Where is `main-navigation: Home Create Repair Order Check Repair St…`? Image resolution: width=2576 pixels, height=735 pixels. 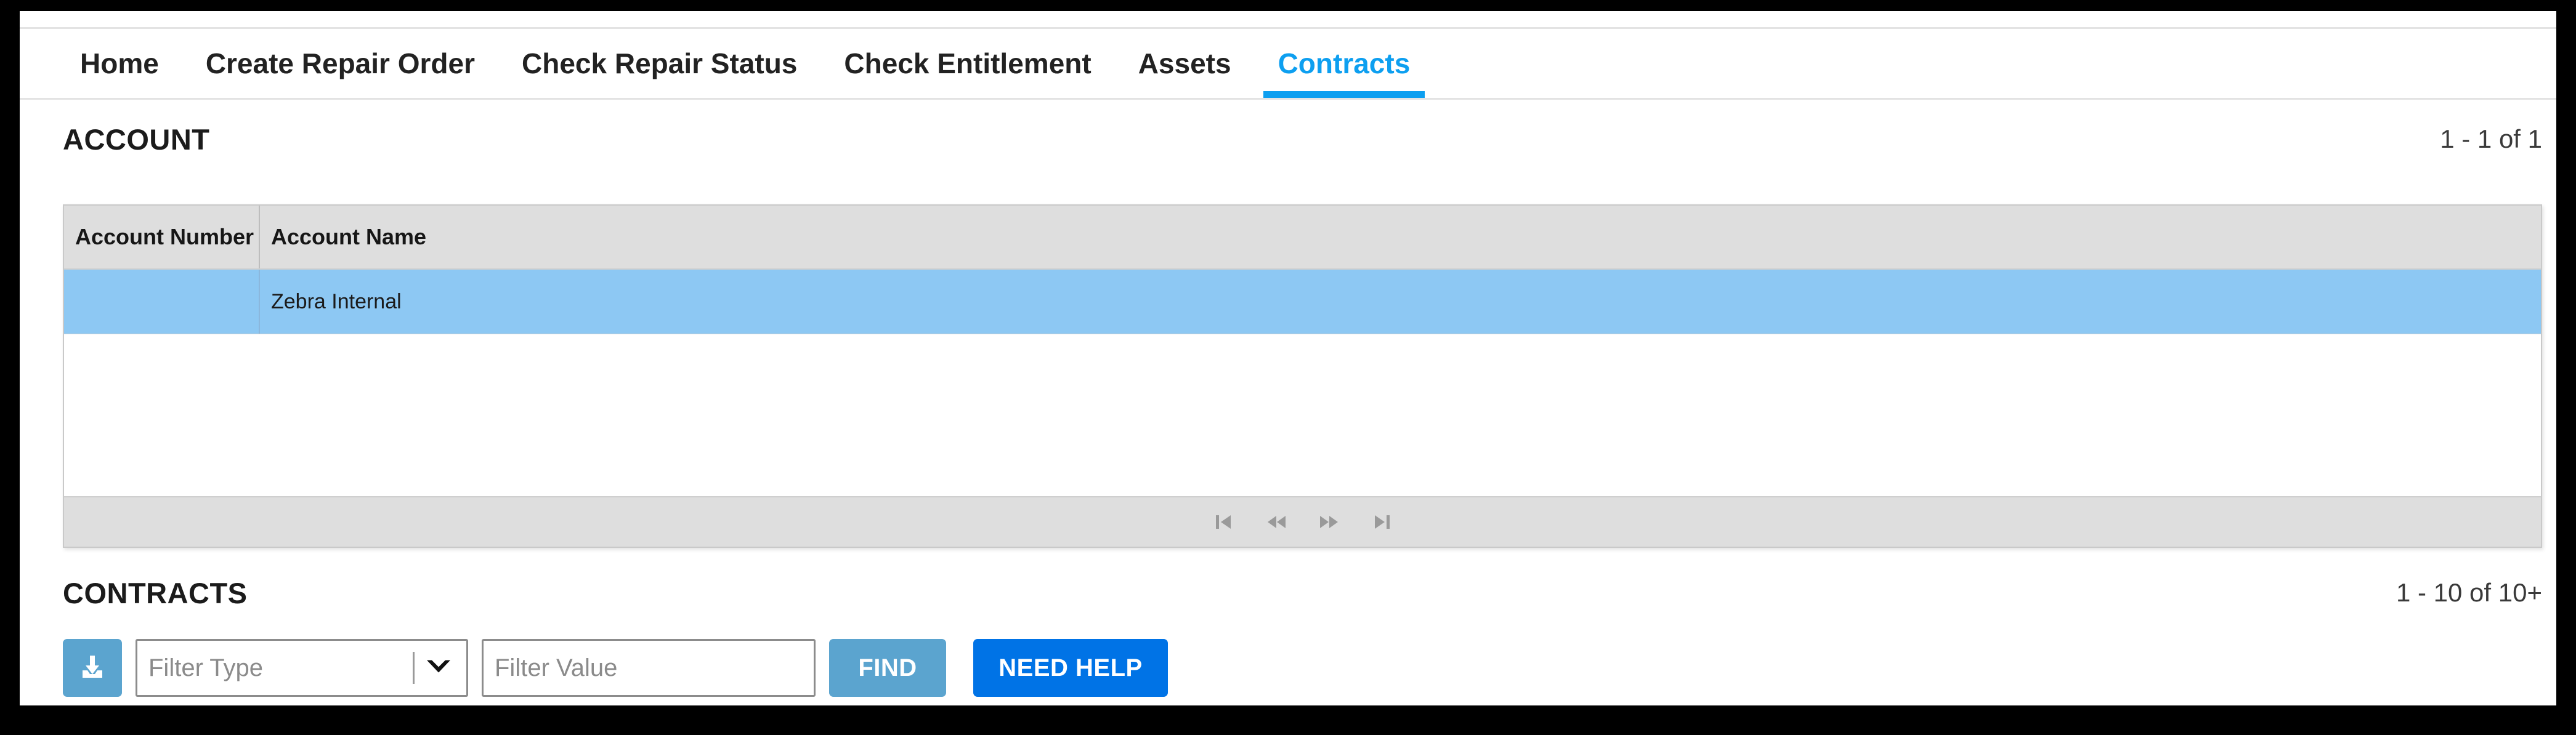 main-navigation: Home Create Repair Order Check Repair St… is located at coordinates (1288, 63).